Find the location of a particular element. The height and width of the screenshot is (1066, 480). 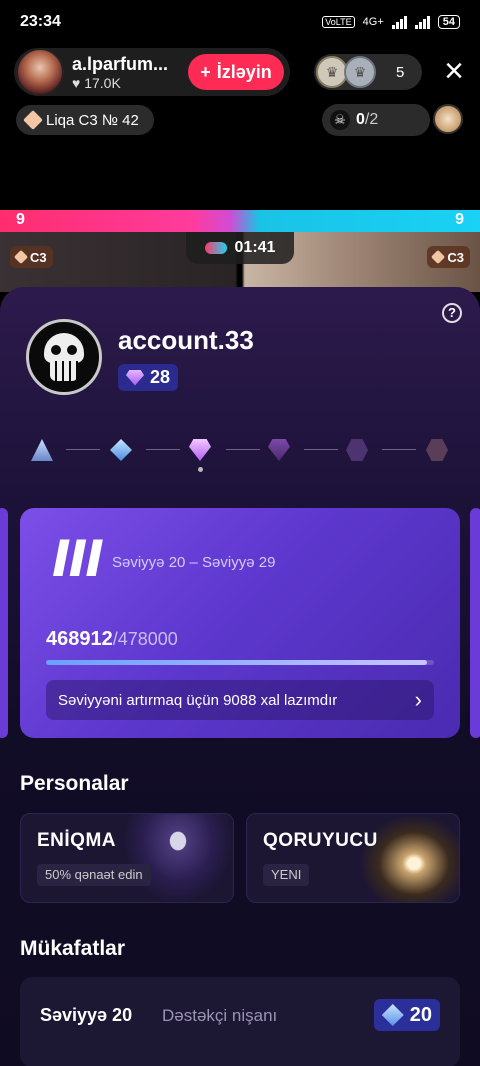

right-score: 9 is located at coordinates (459, 219).